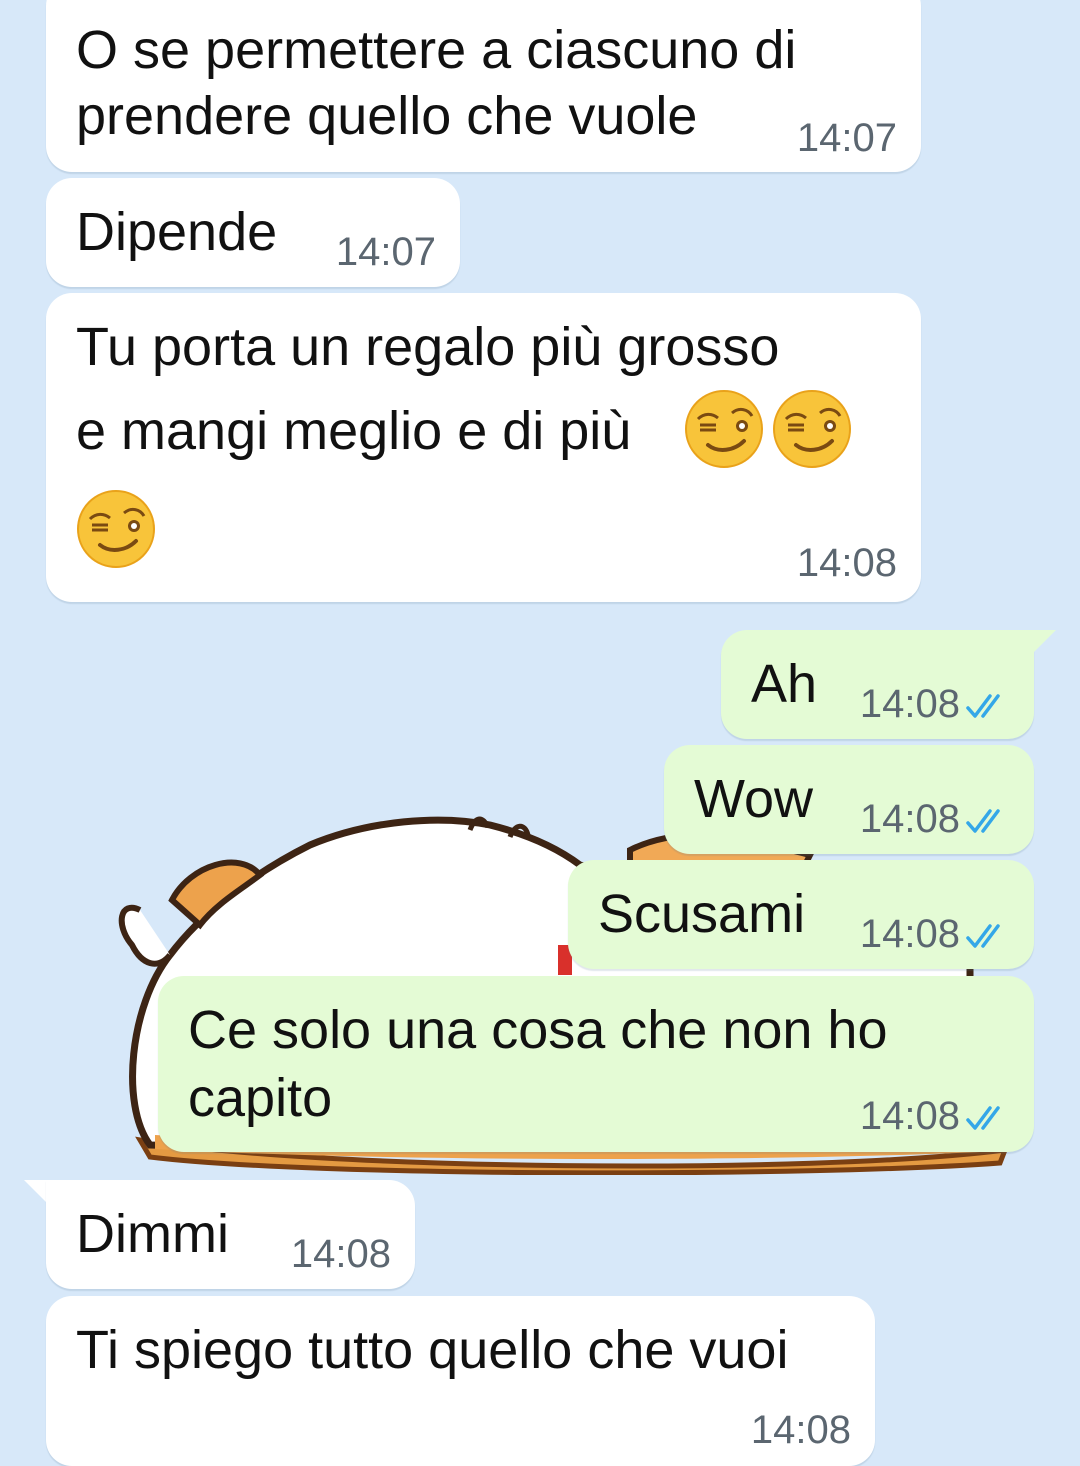  I want to click on message-text: Dipende, so click(177, 232).